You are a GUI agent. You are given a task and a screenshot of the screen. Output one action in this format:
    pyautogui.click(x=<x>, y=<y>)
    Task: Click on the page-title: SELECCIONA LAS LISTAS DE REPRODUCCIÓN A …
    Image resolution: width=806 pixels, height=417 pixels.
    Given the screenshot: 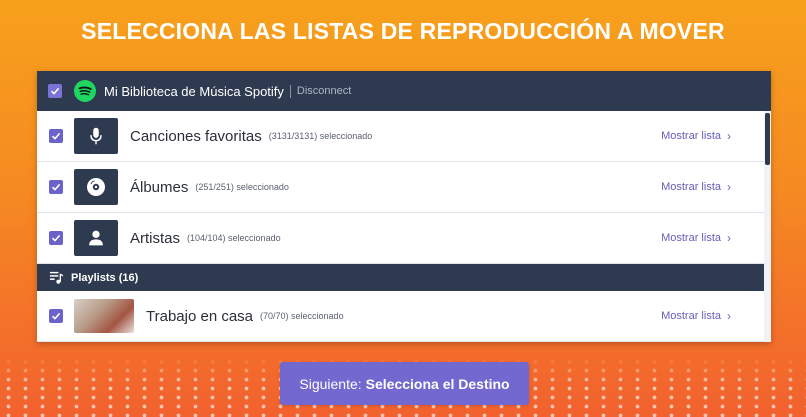 What is the action you would take?
    pyautogui.click(x=403, y=31)
    